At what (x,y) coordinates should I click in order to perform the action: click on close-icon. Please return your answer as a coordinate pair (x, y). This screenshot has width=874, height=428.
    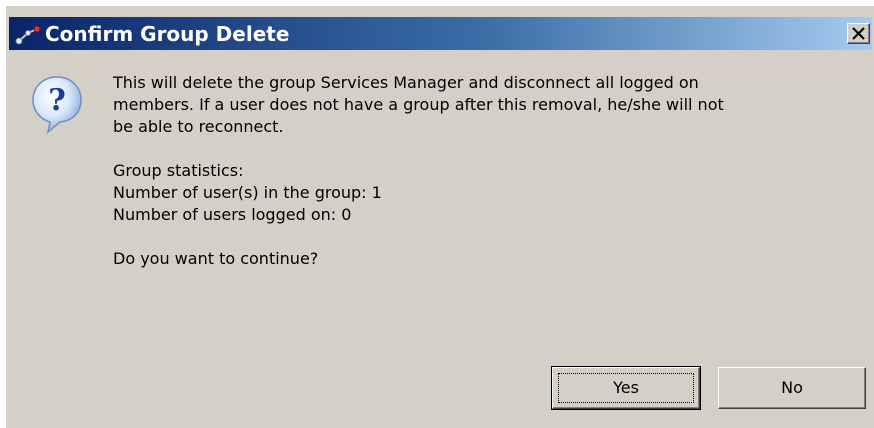
    Looking at the image, I should click on (858, 33).